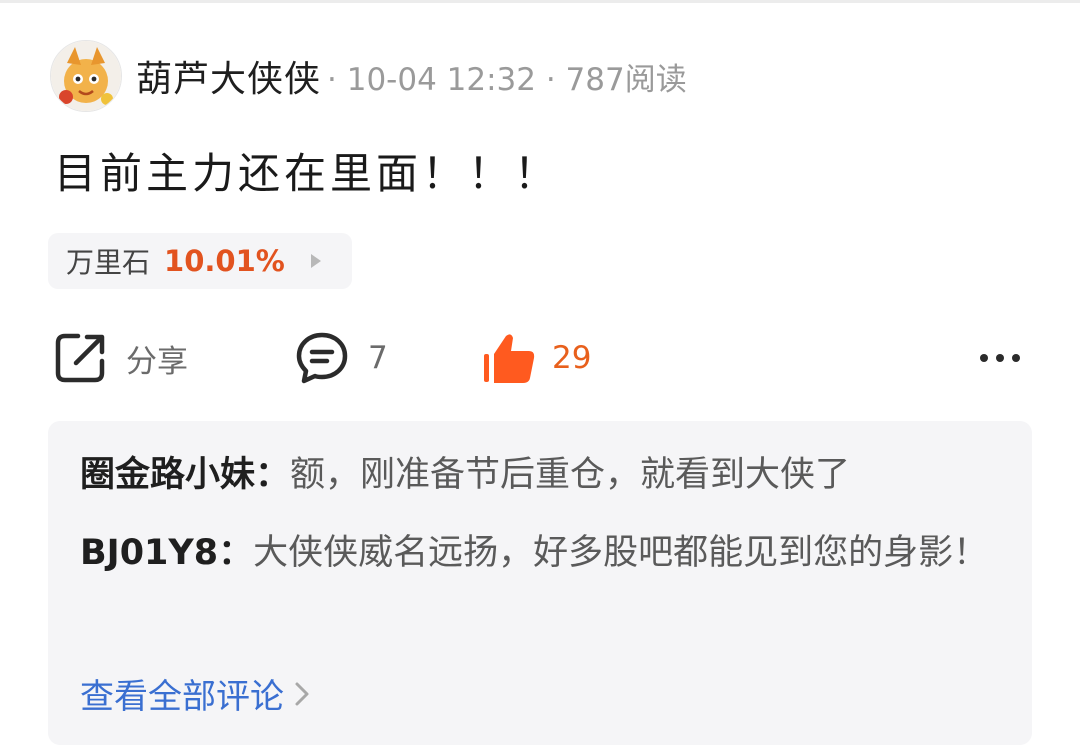 The width and height of the screenshot is (1080, 749). I want to click on view-all-comments-link: 查看全部评论, so click(195, 693).